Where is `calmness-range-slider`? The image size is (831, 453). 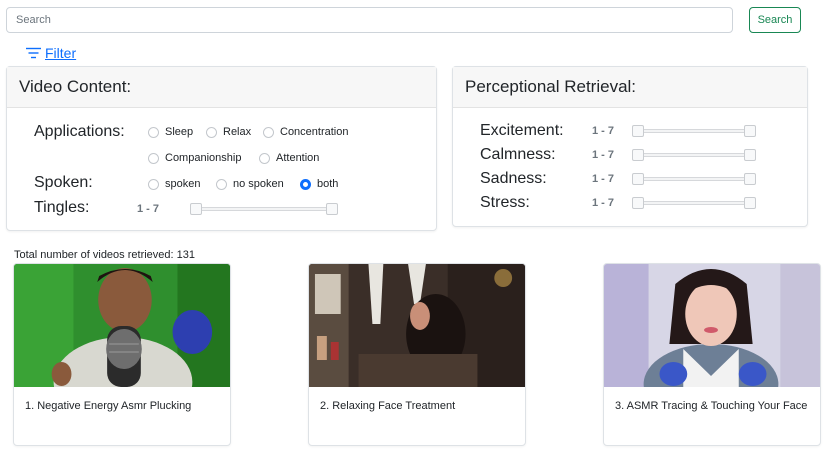
calmness-range-slider is located at coordinates (694, 155).